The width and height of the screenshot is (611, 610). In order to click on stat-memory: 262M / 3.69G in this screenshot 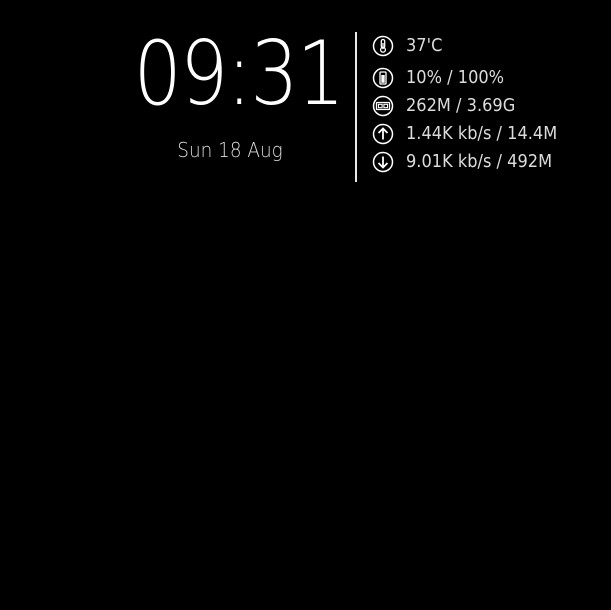, I will do `click(487, 106)`.